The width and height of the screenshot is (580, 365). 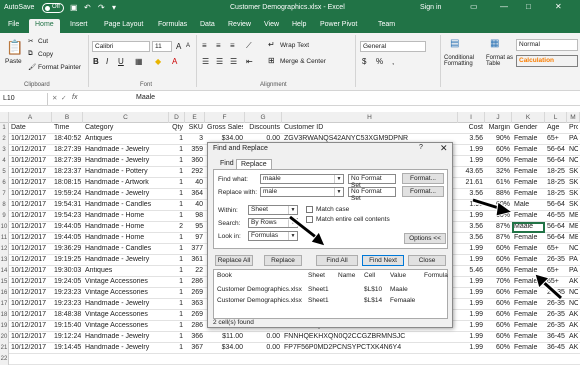 What do you see at coordinates (573, 117) in the screenshot?
I see `column-header: M` at bounding box center [573, 117].